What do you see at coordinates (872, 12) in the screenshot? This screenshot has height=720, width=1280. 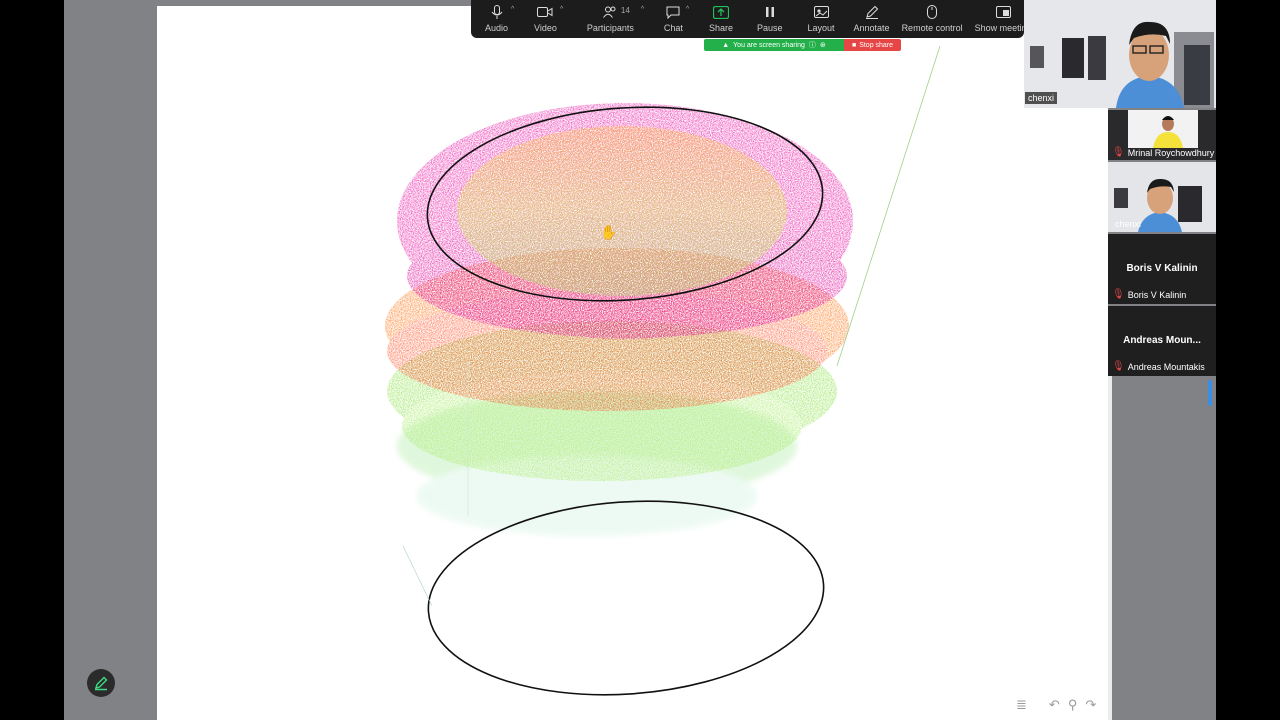 I see `pencil-icon` at bounding box center [872, 12].